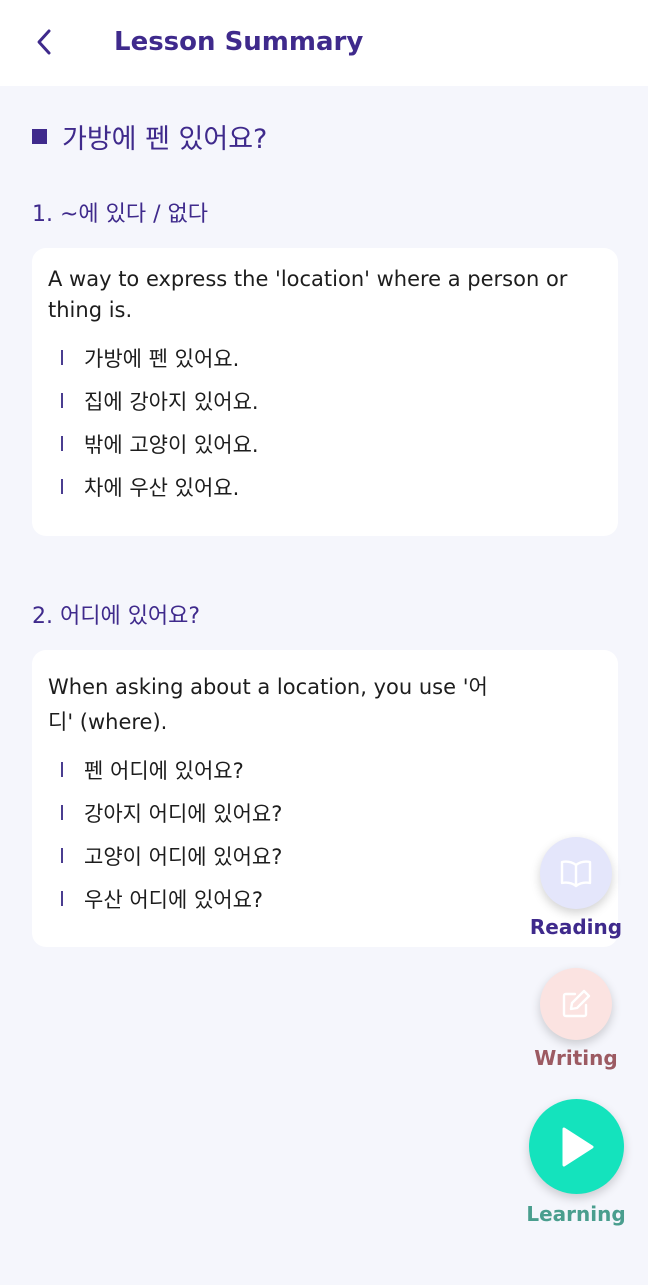 The width and height of the screenshot is (648, 1285). What do you see at coordinates (171, 444) in the screenshot?
I see `example-text: 밖에 고양이 있어요.` at bounding box center [171, 444].